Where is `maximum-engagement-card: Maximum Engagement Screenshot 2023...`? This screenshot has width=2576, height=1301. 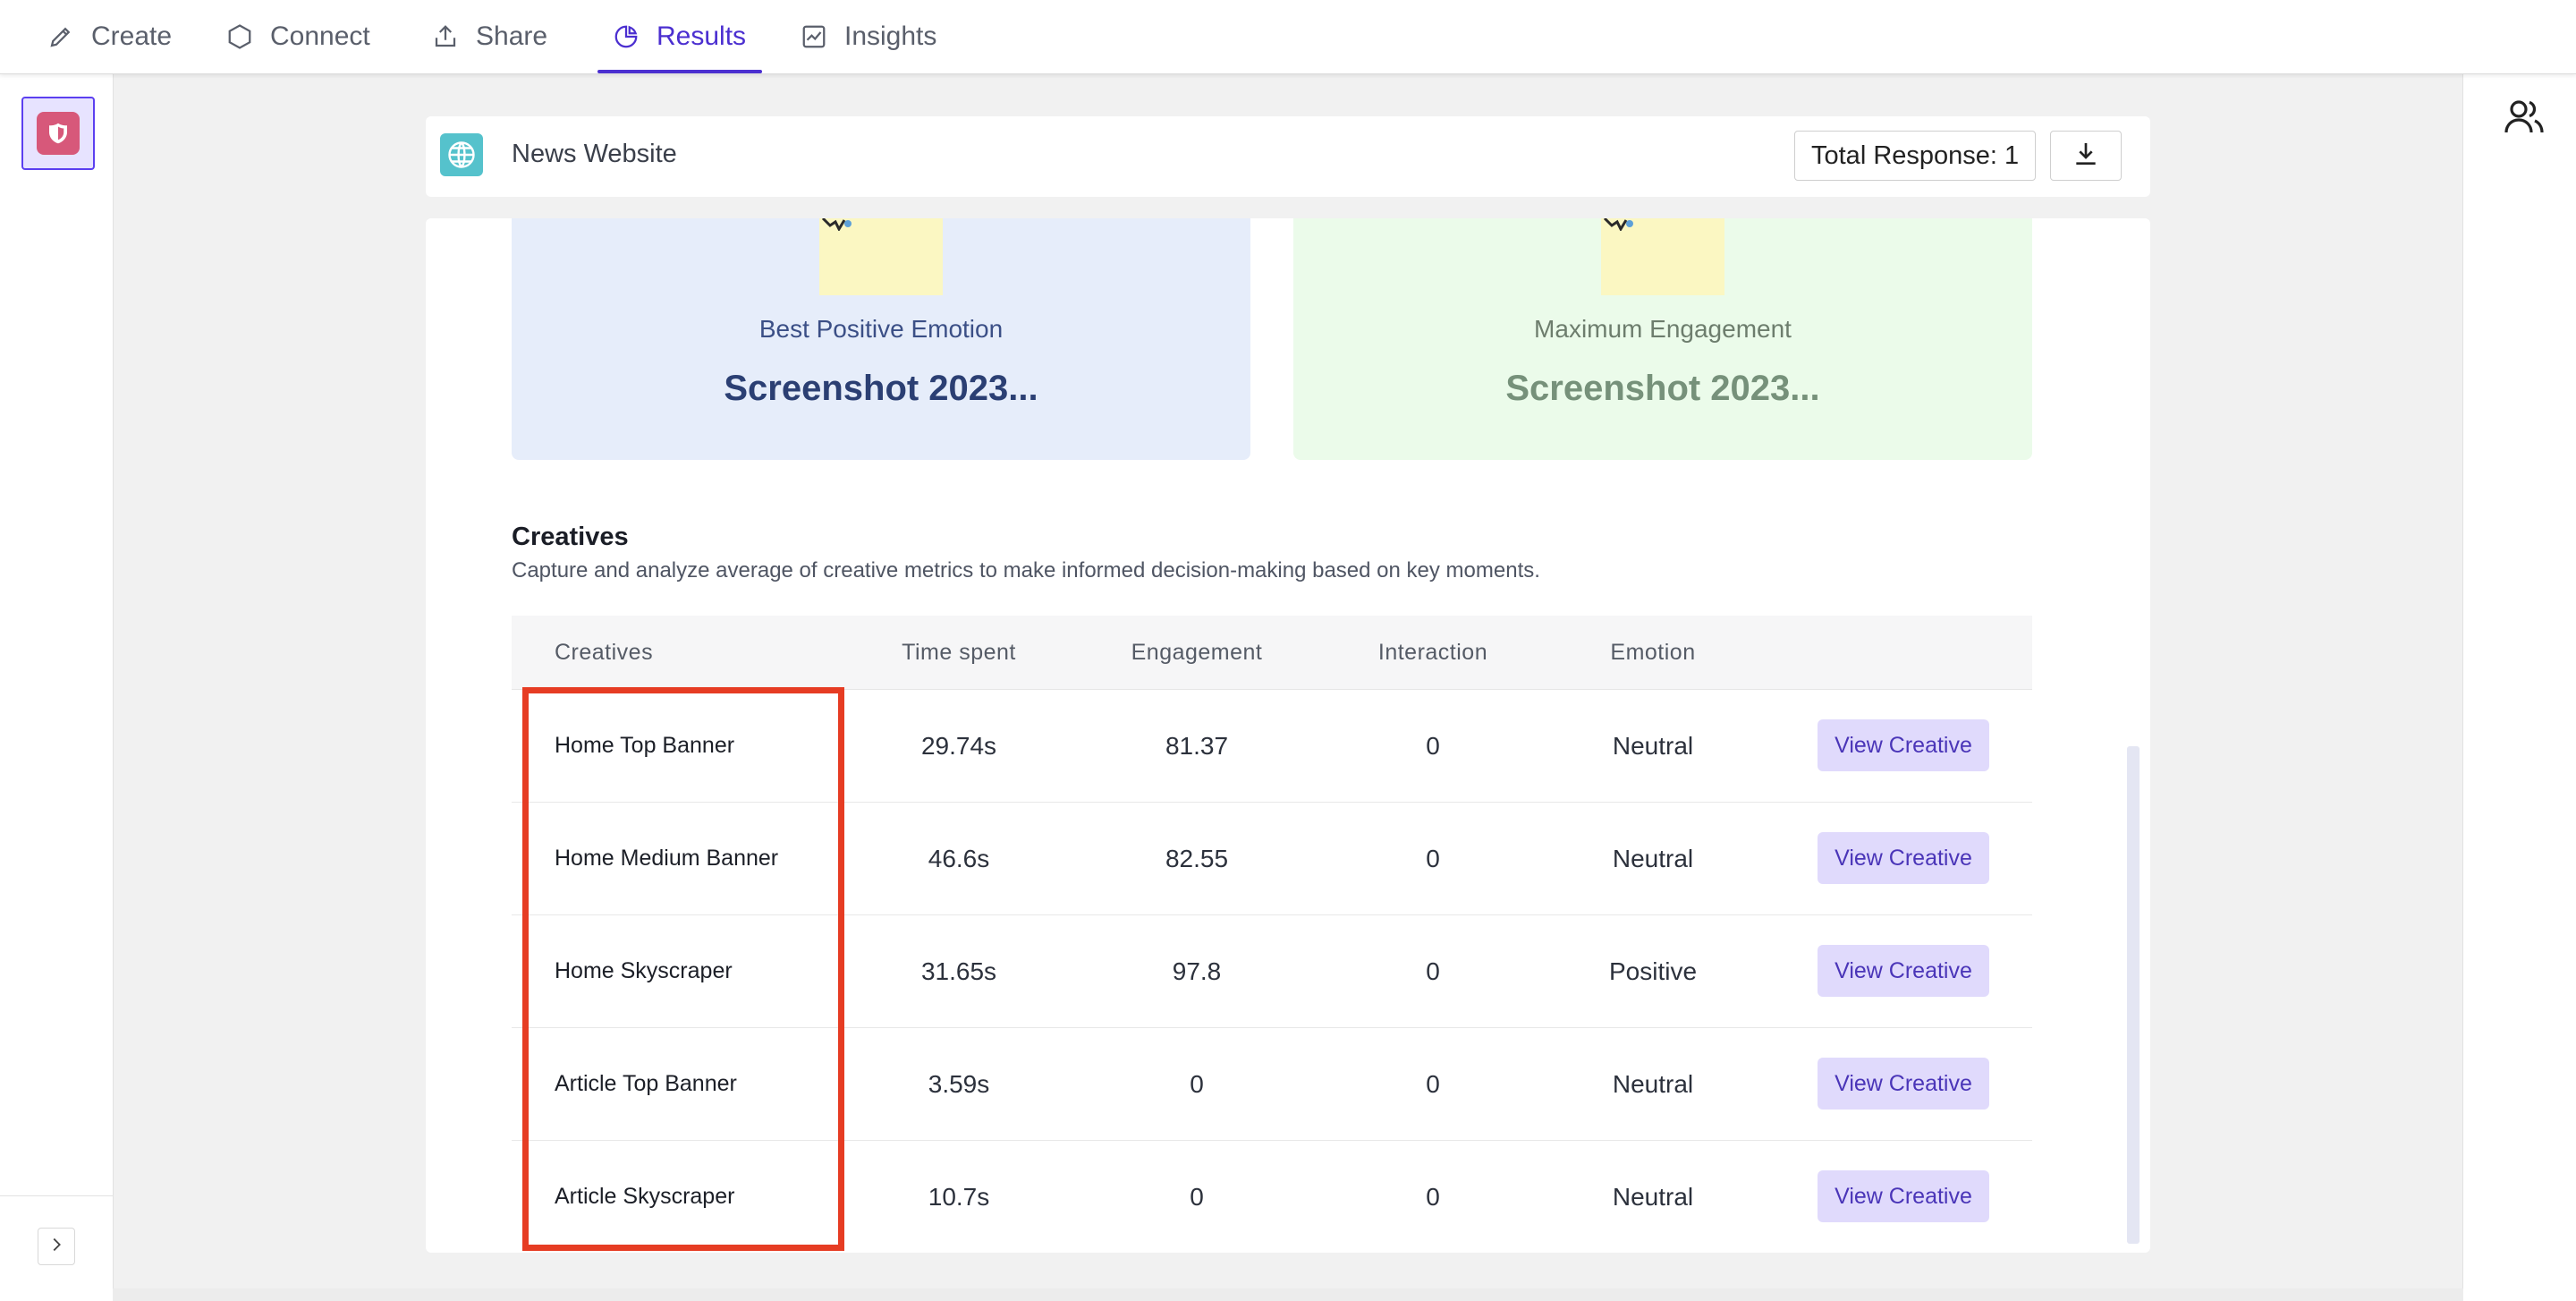 maximum-engagement-card: Maximum Engagement Screenshot 2023... is located at coordinates (1662, 339).